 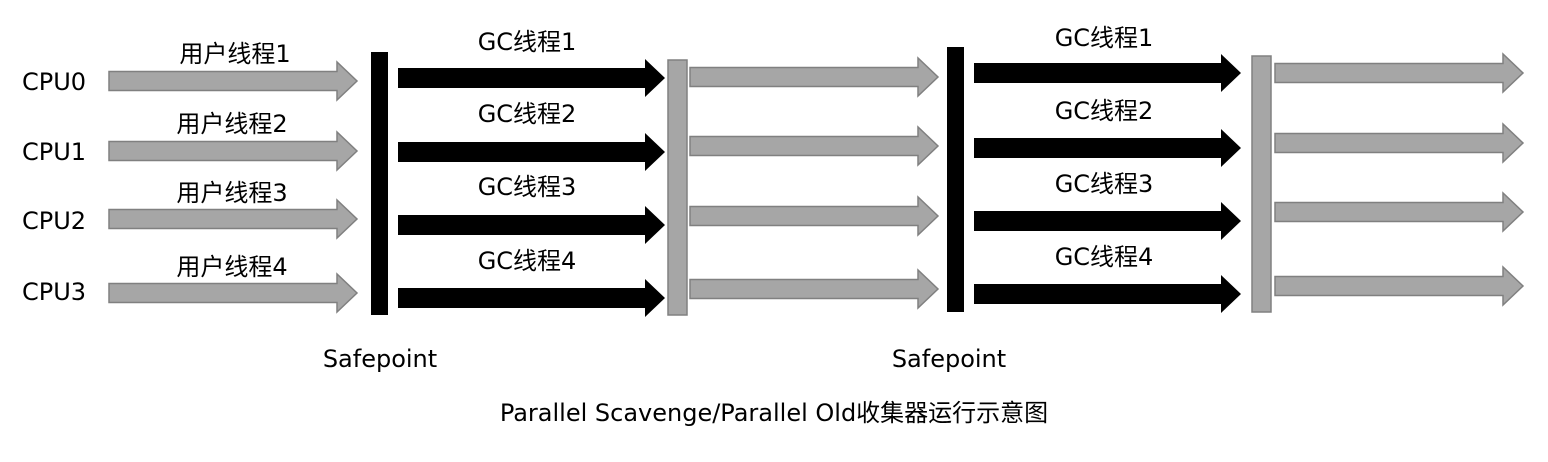 What do you see at coordinates (232, 124) in the screenshot?
I see `user-thread-label-2: 用户线程2` at bounding box center [232, 124].